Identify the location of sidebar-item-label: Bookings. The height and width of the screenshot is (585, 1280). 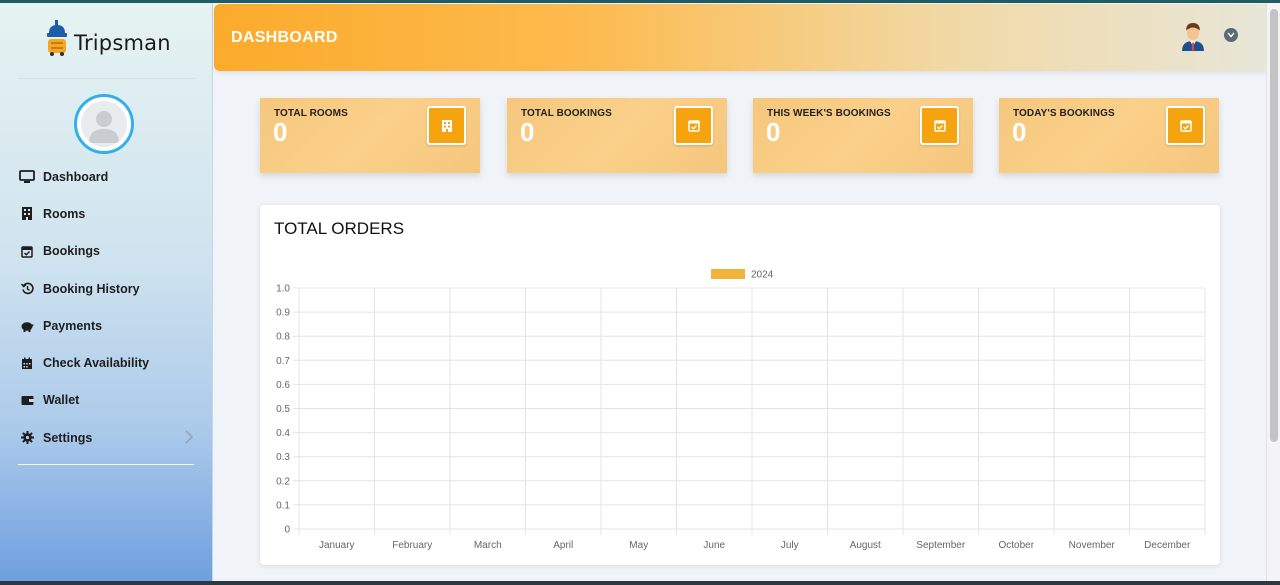
(71, 251).